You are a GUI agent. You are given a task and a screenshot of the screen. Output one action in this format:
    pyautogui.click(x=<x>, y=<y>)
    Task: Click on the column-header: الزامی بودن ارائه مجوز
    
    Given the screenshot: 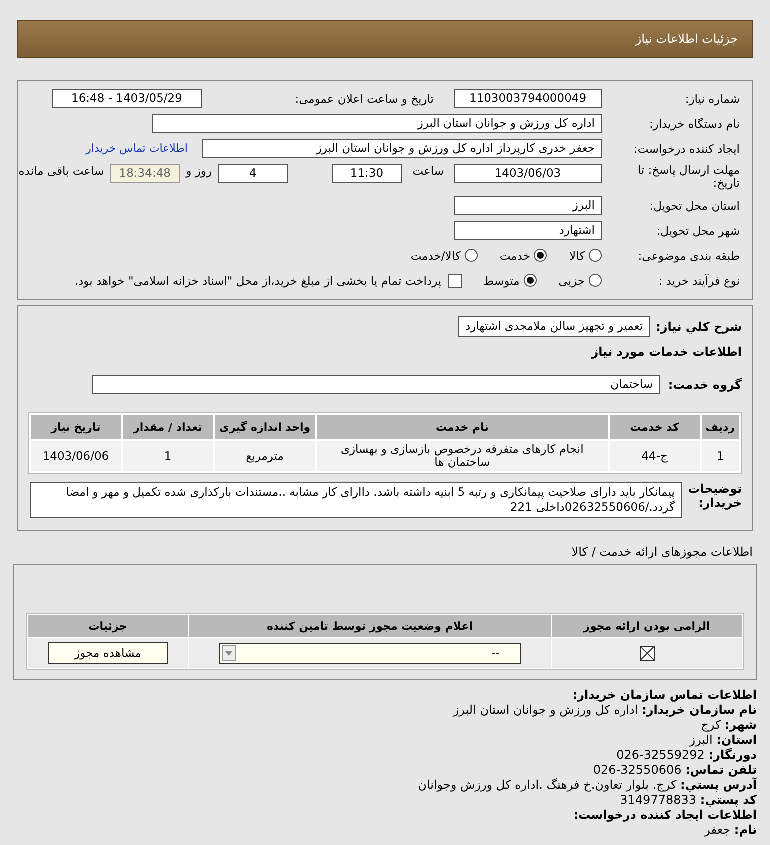 What is the action you would take?
    pyautogui.click(x=647, y=626)
    